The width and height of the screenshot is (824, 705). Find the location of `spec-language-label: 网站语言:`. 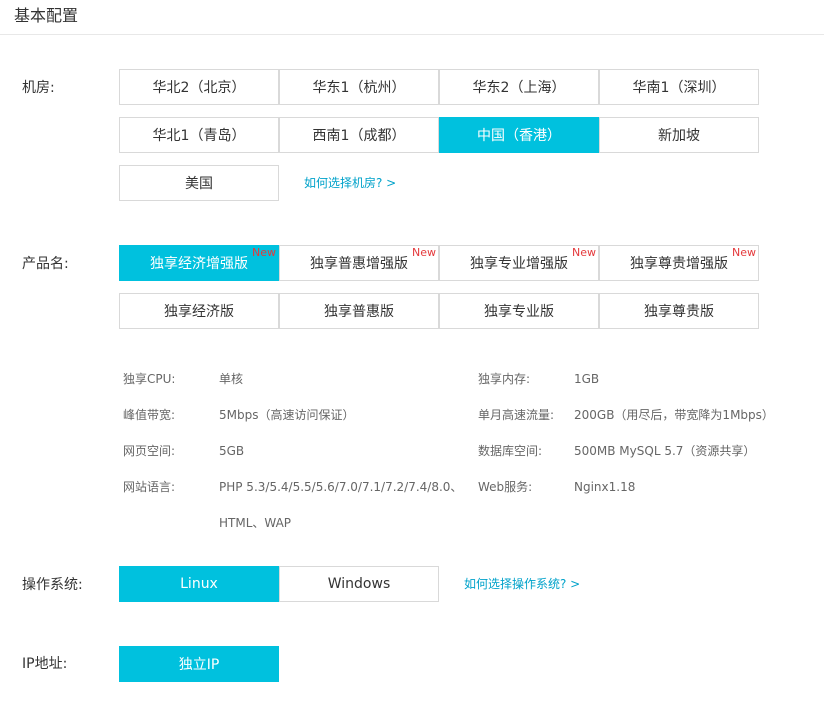

spec-language-label: 网站语言: is located at coordinates (149, 487).